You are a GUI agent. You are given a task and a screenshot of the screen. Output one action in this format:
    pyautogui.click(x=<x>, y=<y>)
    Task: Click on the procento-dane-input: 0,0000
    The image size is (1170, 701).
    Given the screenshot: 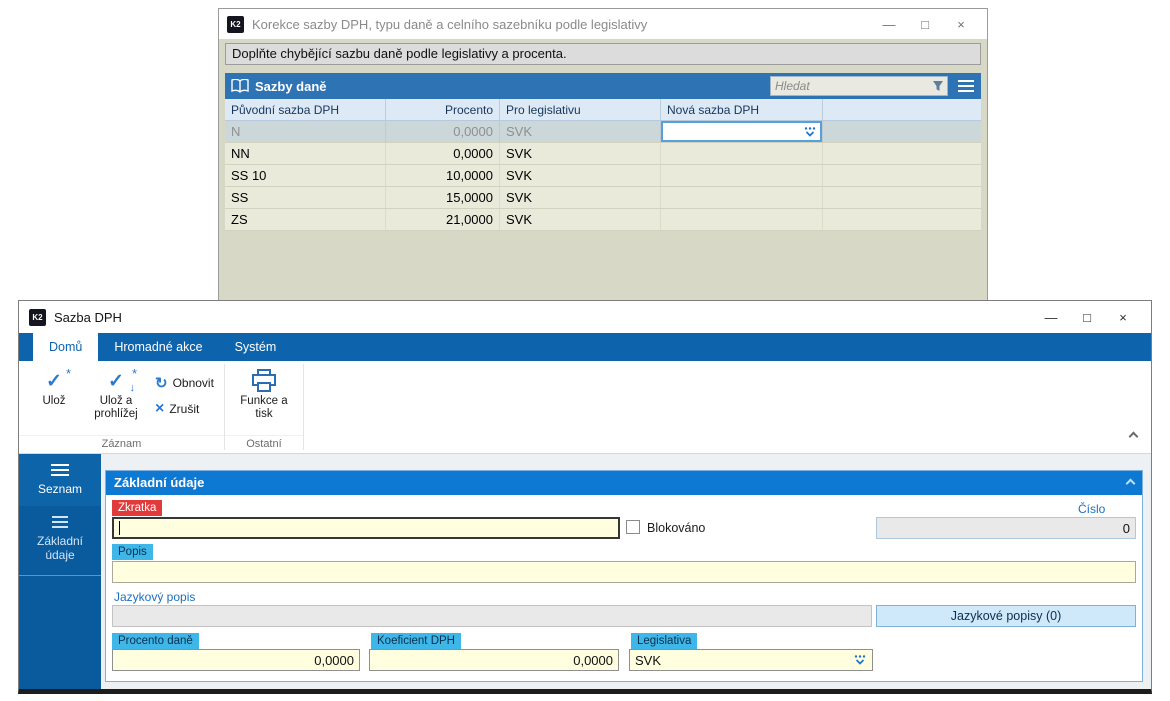 What is the action you would take?
    pyautogui.click(x=236, y=660)
    